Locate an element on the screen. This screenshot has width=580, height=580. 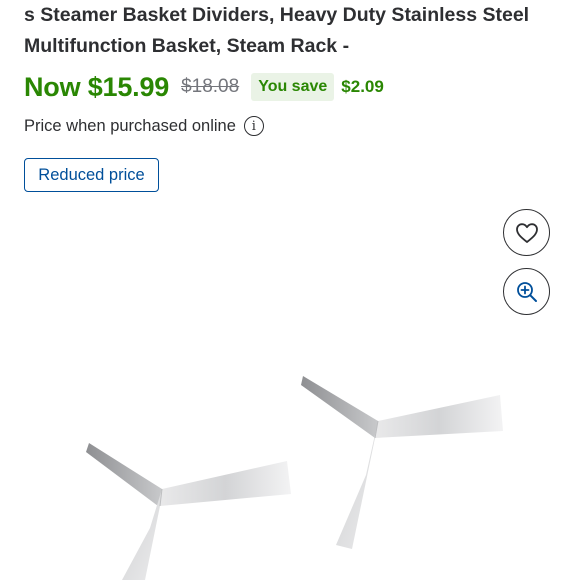
zoom-button is located at coordinates (526, 291).